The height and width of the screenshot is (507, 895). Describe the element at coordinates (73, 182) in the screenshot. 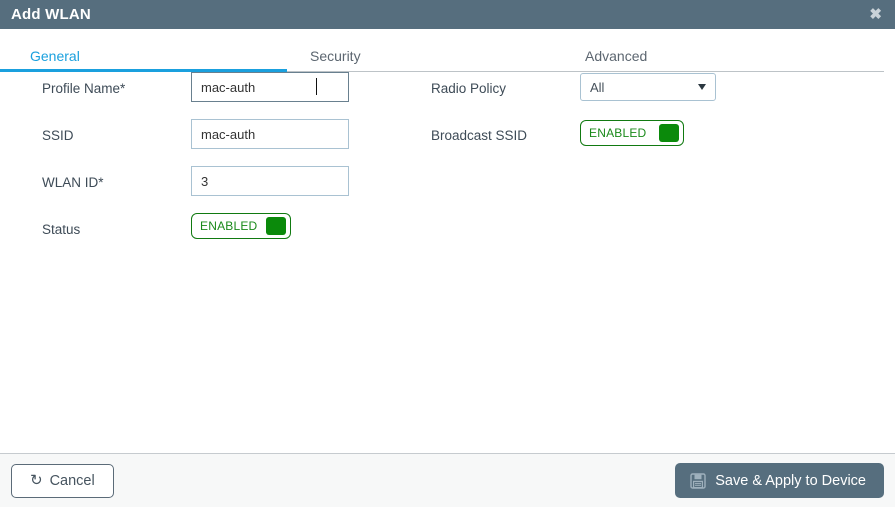

I see `label-wlan-id: WLAN ID*` at that location.